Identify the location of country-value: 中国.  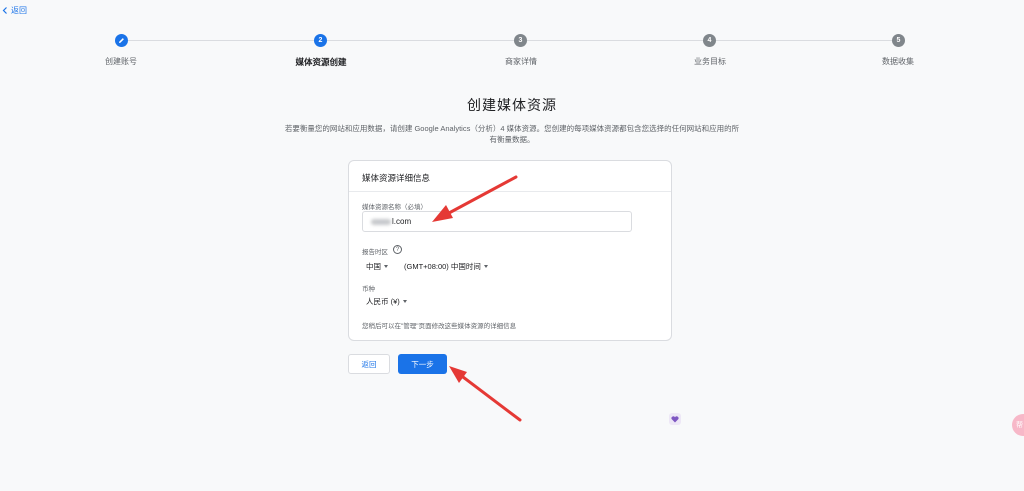
(373, 266).